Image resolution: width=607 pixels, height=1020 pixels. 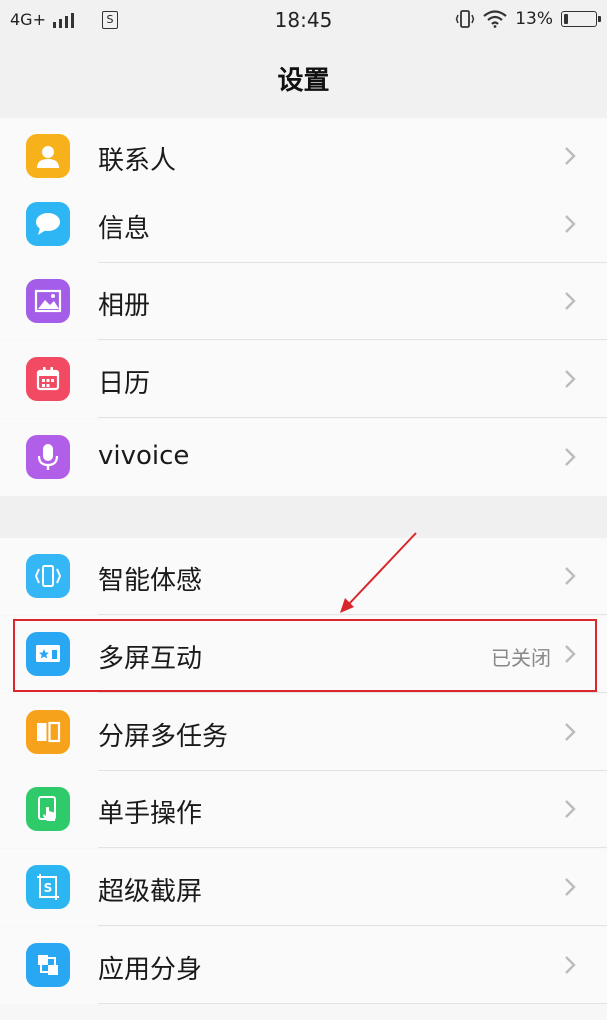 I want to click on highlight-box, so click(x=305, y=655).